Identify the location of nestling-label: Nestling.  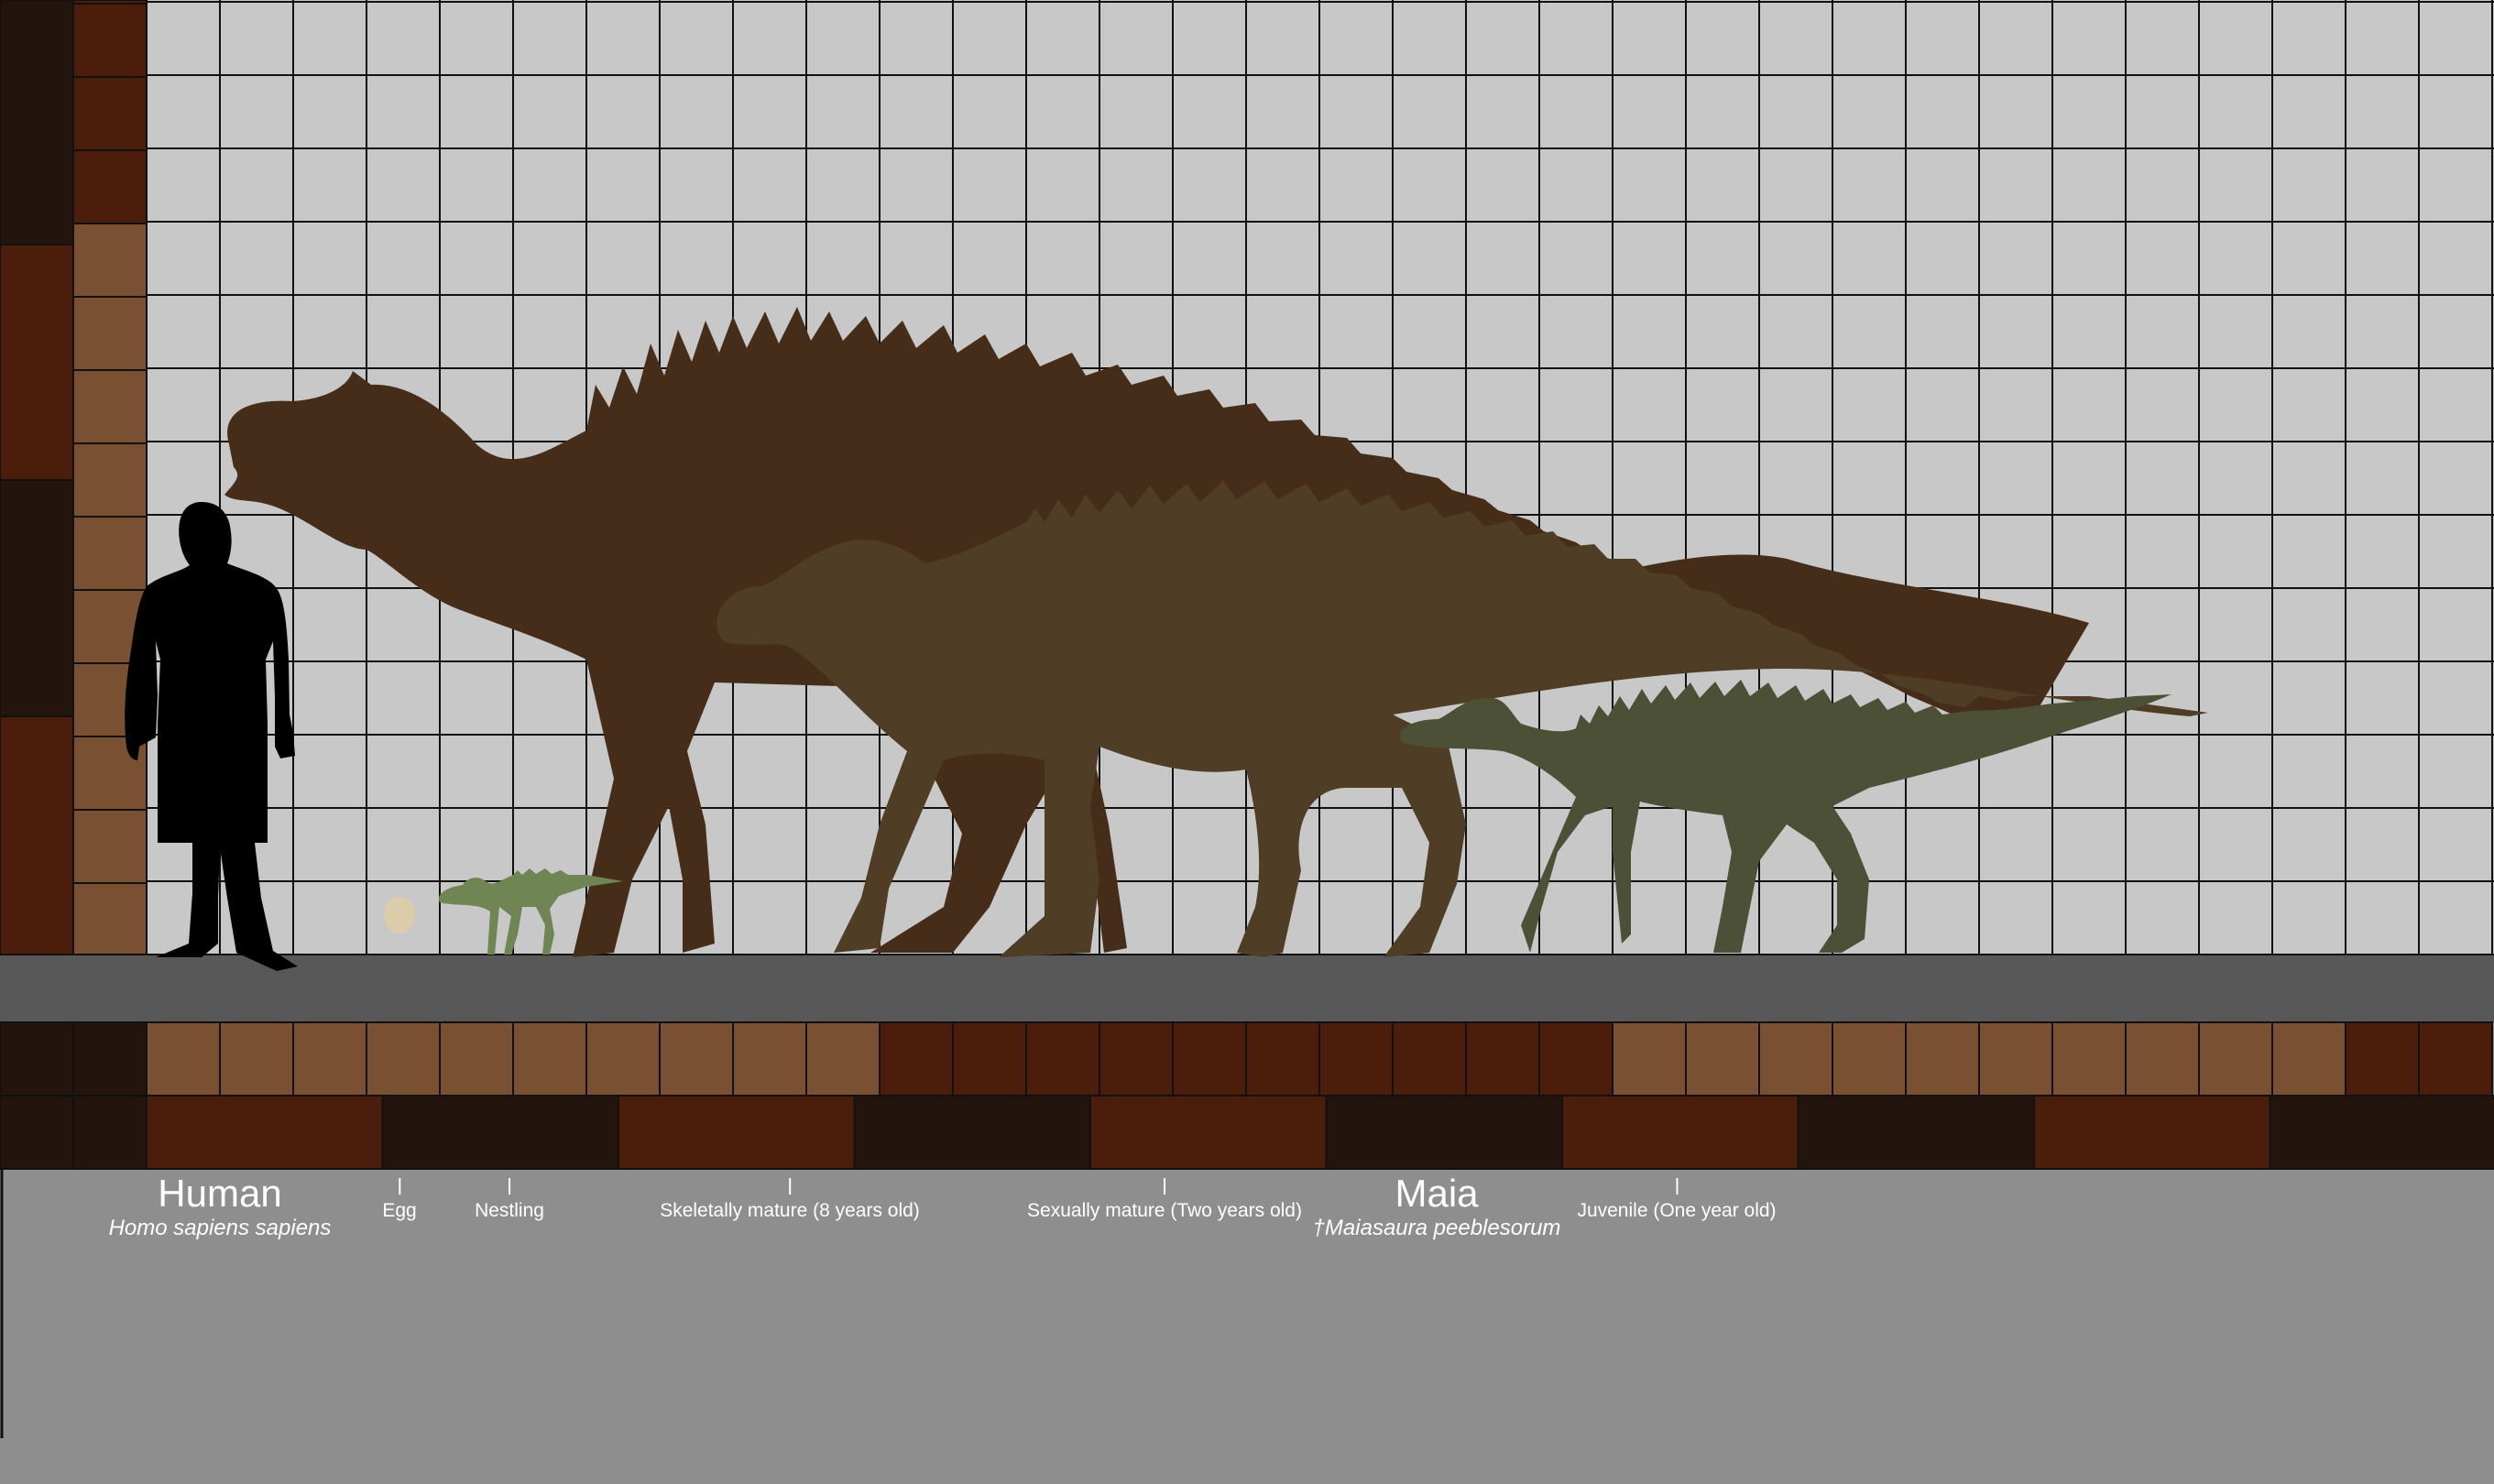
(509, 1200).